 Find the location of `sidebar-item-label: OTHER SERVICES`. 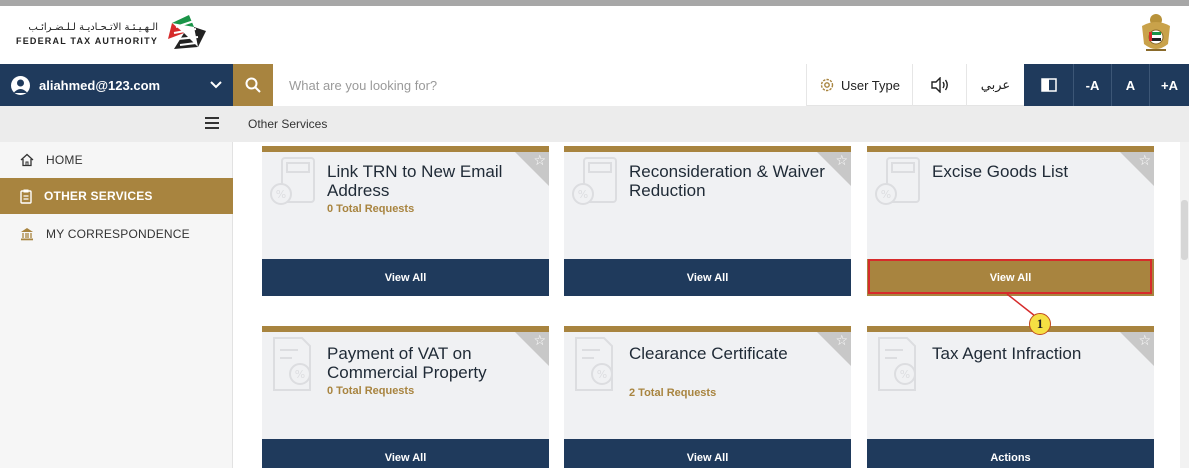

sidebar-item-label: OTHER SERVICES is located at coordinates (98, 196).